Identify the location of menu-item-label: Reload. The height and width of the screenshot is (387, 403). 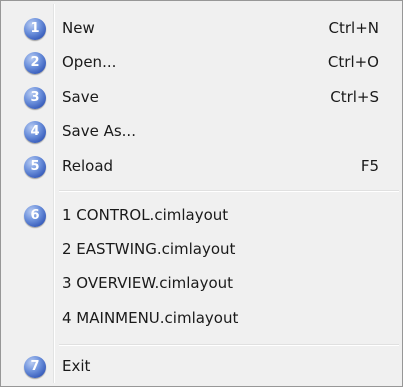
(88, 166).